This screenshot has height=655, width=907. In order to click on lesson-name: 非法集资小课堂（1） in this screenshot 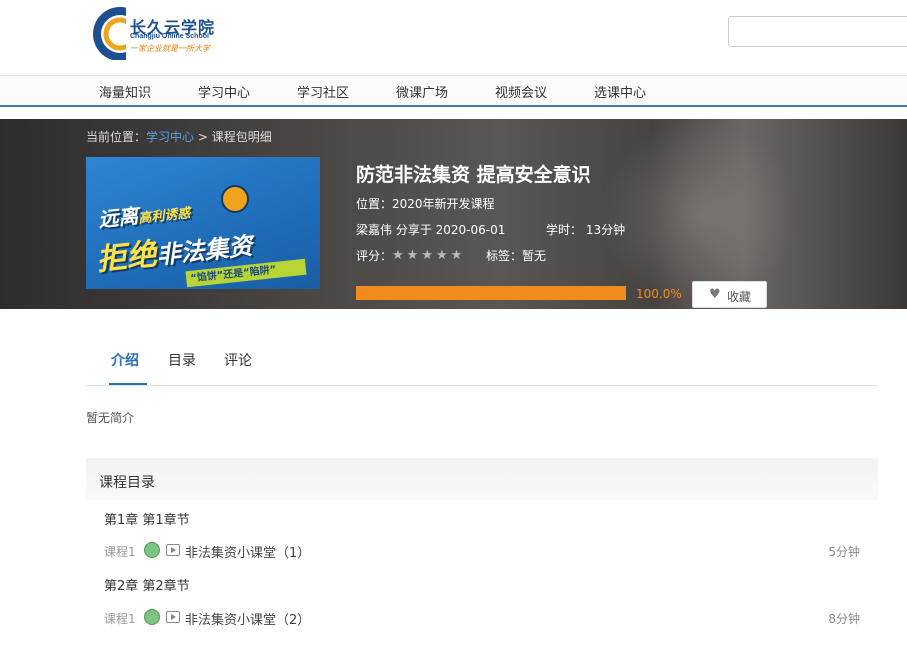, I will do `click(247, 551)`.